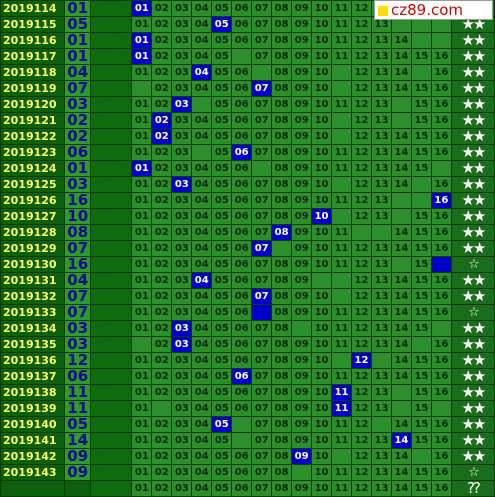 The width and height of the screenshot is (495, 497). I want to click on issue-number: 2019134, so click(33, 328).